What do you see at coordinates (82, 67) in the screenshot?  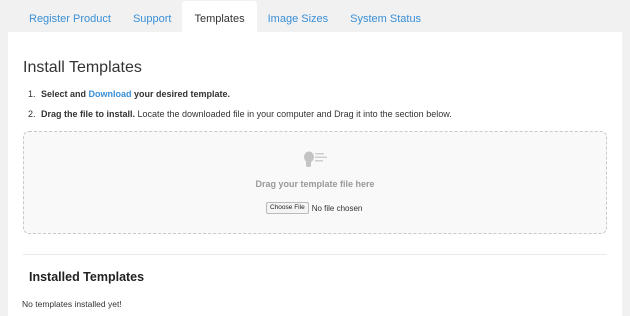 I see `page-title: Install Templates` at bounding box center [82, 67].